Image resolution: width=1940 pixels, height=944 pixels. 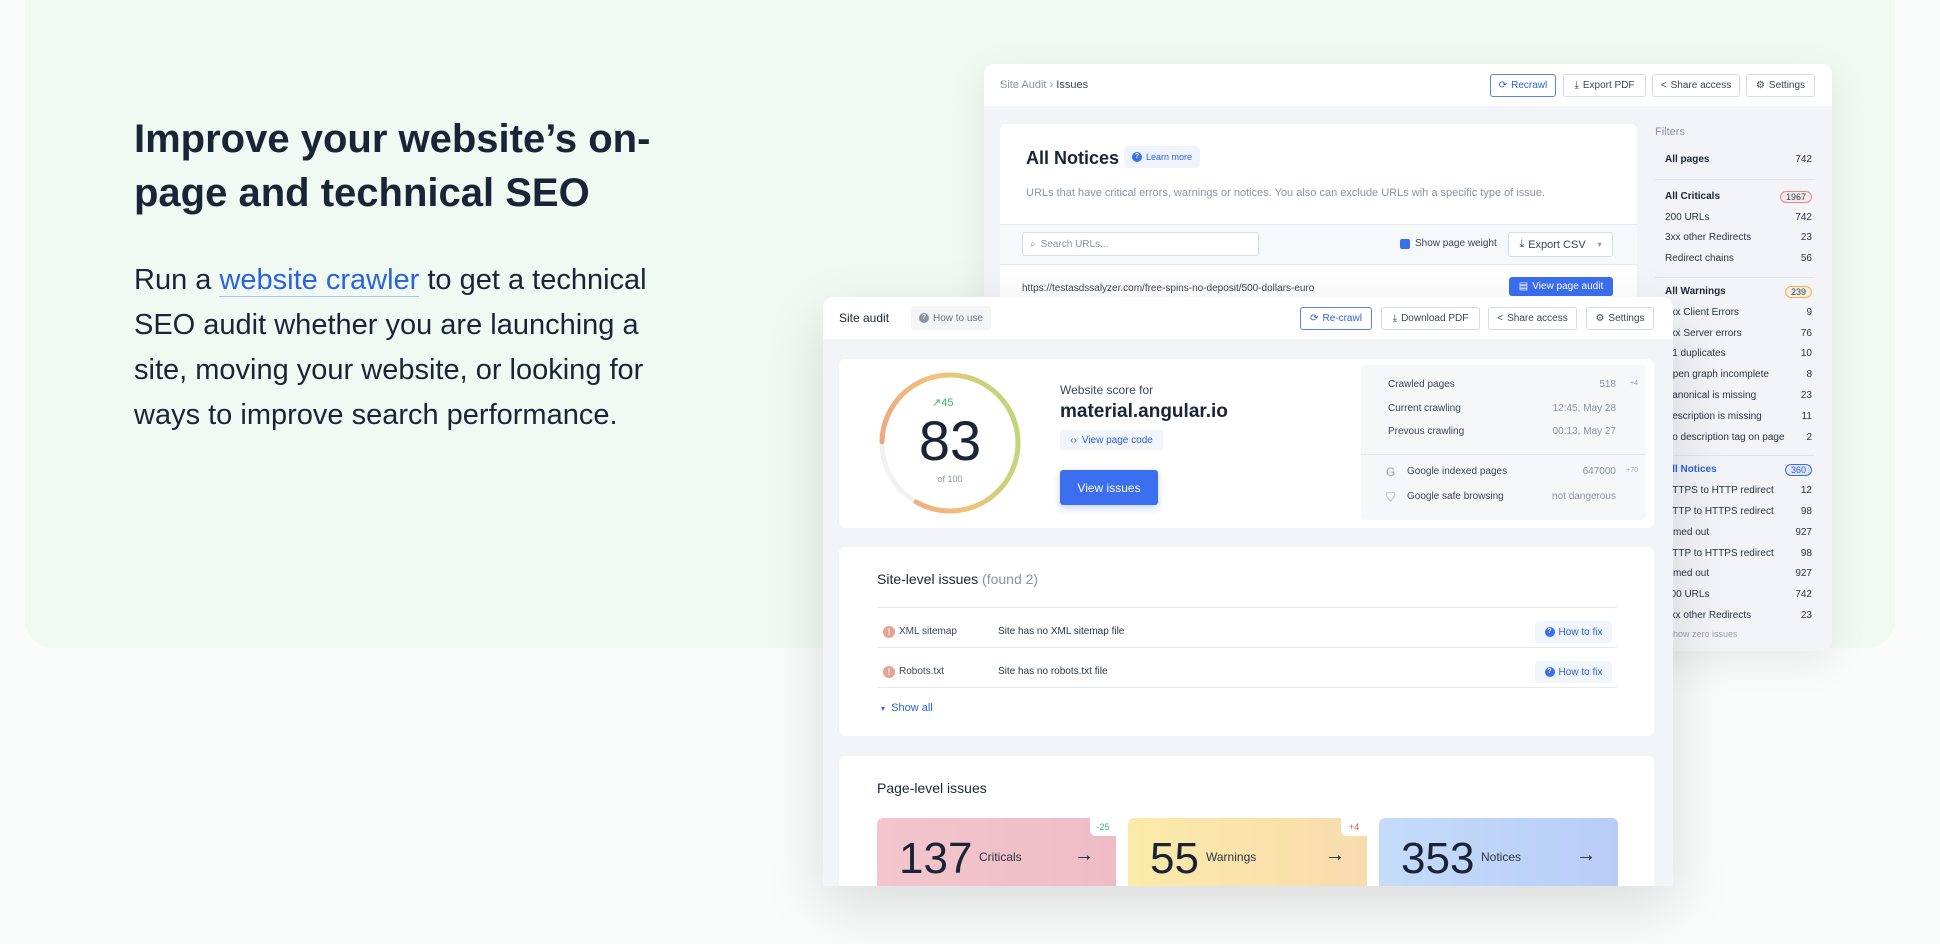 I want to click on learn-more-button: ? Learn more, so click(x=1162, y=157).